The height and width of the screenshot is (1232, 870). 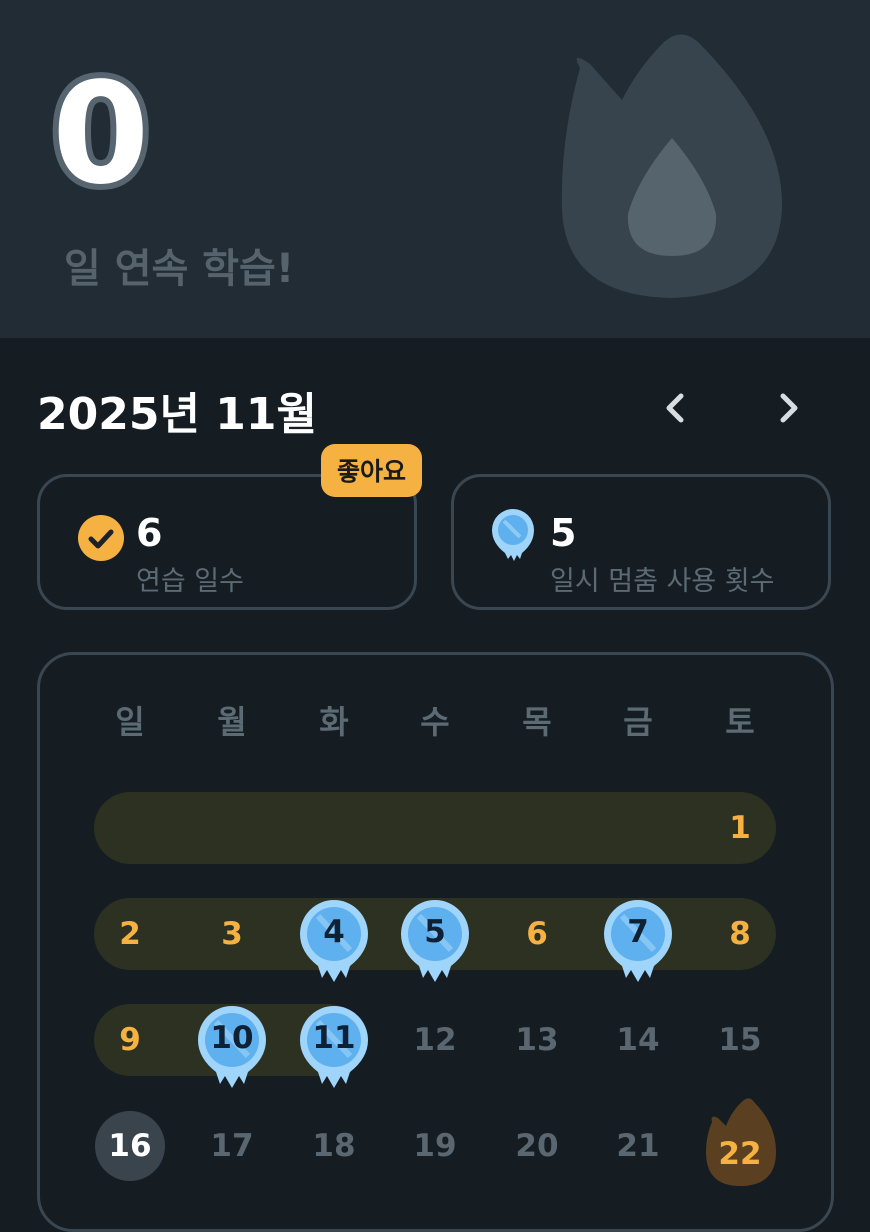 I want to click on freeze-used-value: 5, so click(x=563, y=533).